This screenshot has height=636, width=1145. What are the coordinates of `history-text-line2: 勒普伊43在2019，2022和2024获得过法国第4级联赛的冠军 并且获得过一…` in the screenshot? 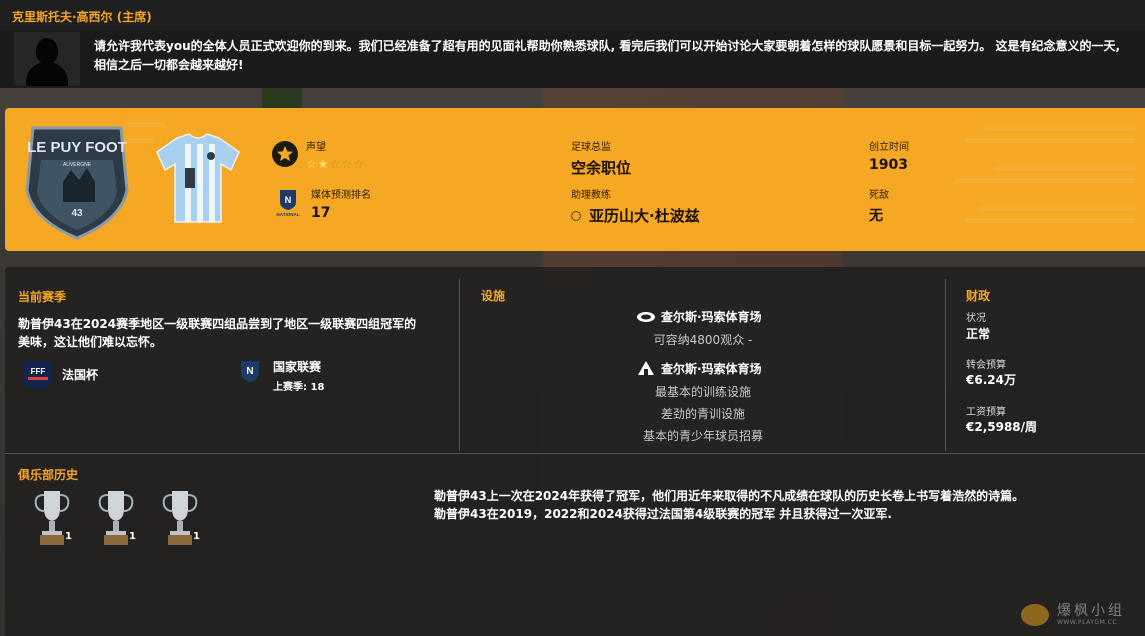 It's located at (663, 514).